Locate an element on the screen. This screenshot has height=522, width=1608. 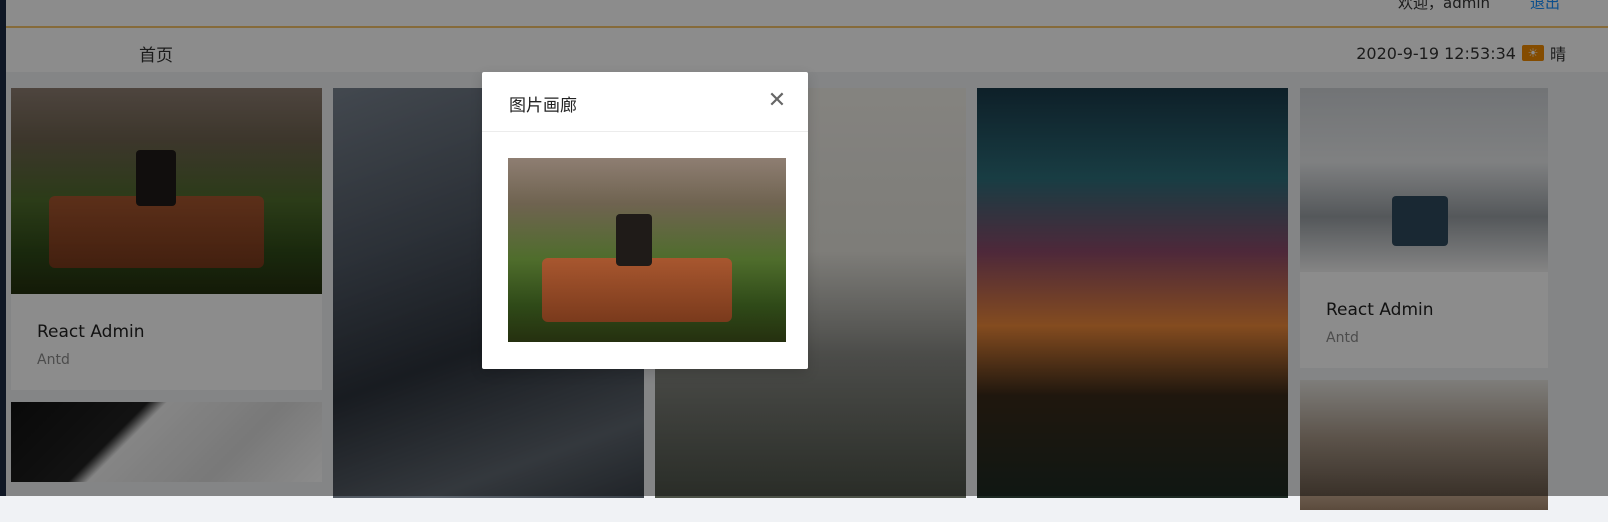
image-gallery-modal: 图片画廊 ✕ is located at coordinates (645, 220).